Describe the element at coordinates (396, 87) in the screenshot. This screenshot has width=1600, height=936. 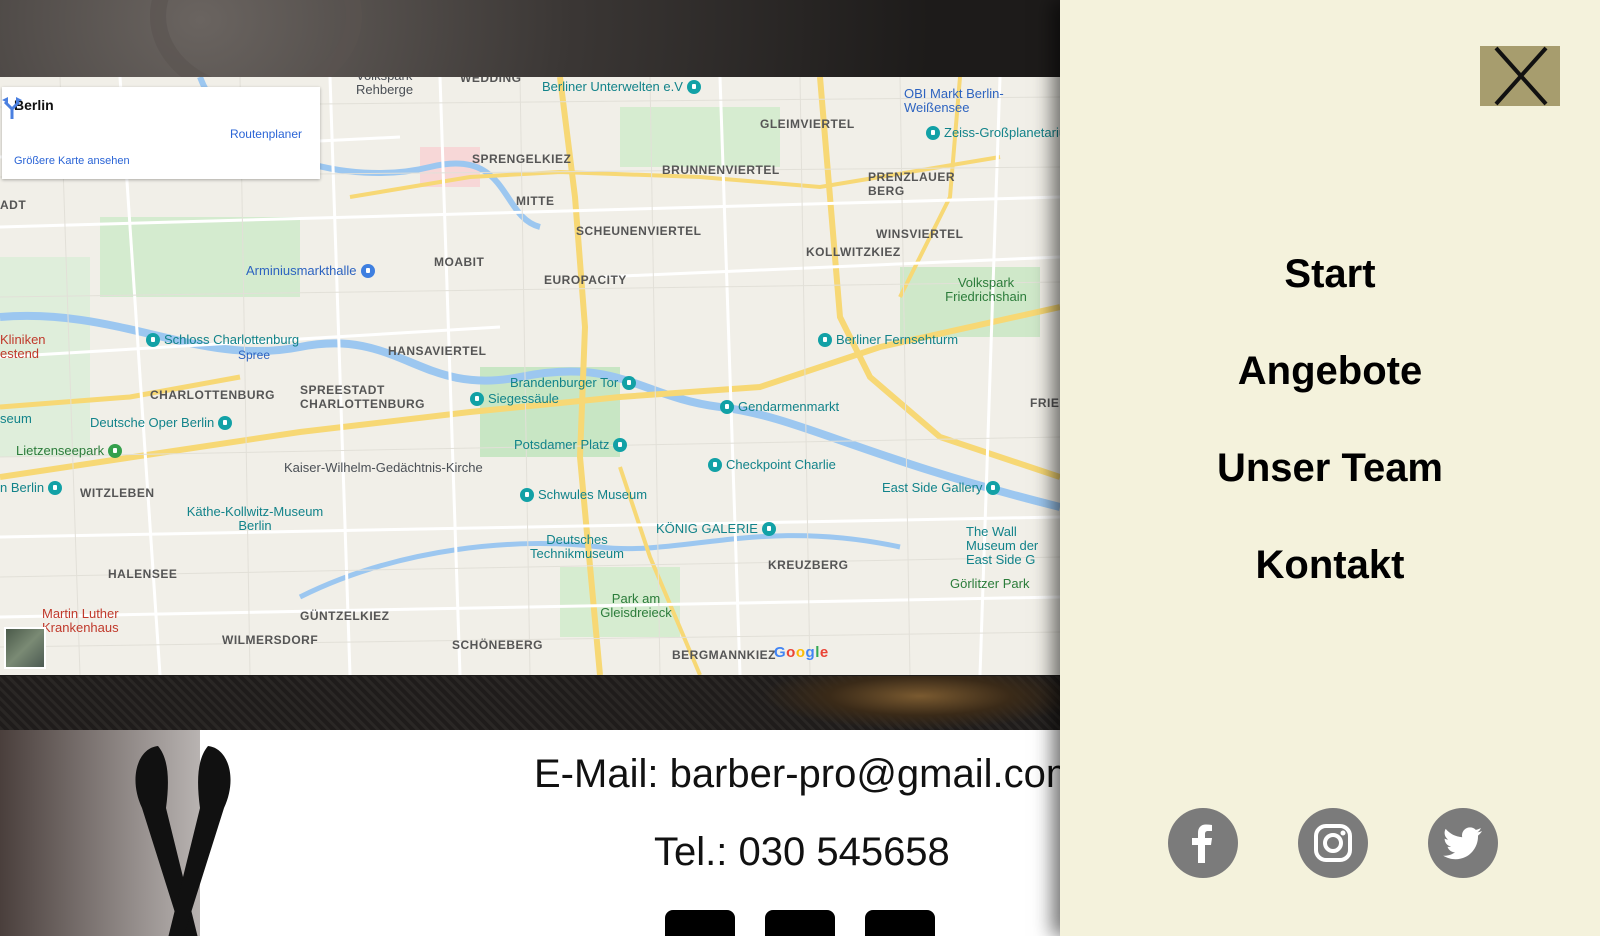
I see `map-poi: Volkspark Rehberge` at that location.